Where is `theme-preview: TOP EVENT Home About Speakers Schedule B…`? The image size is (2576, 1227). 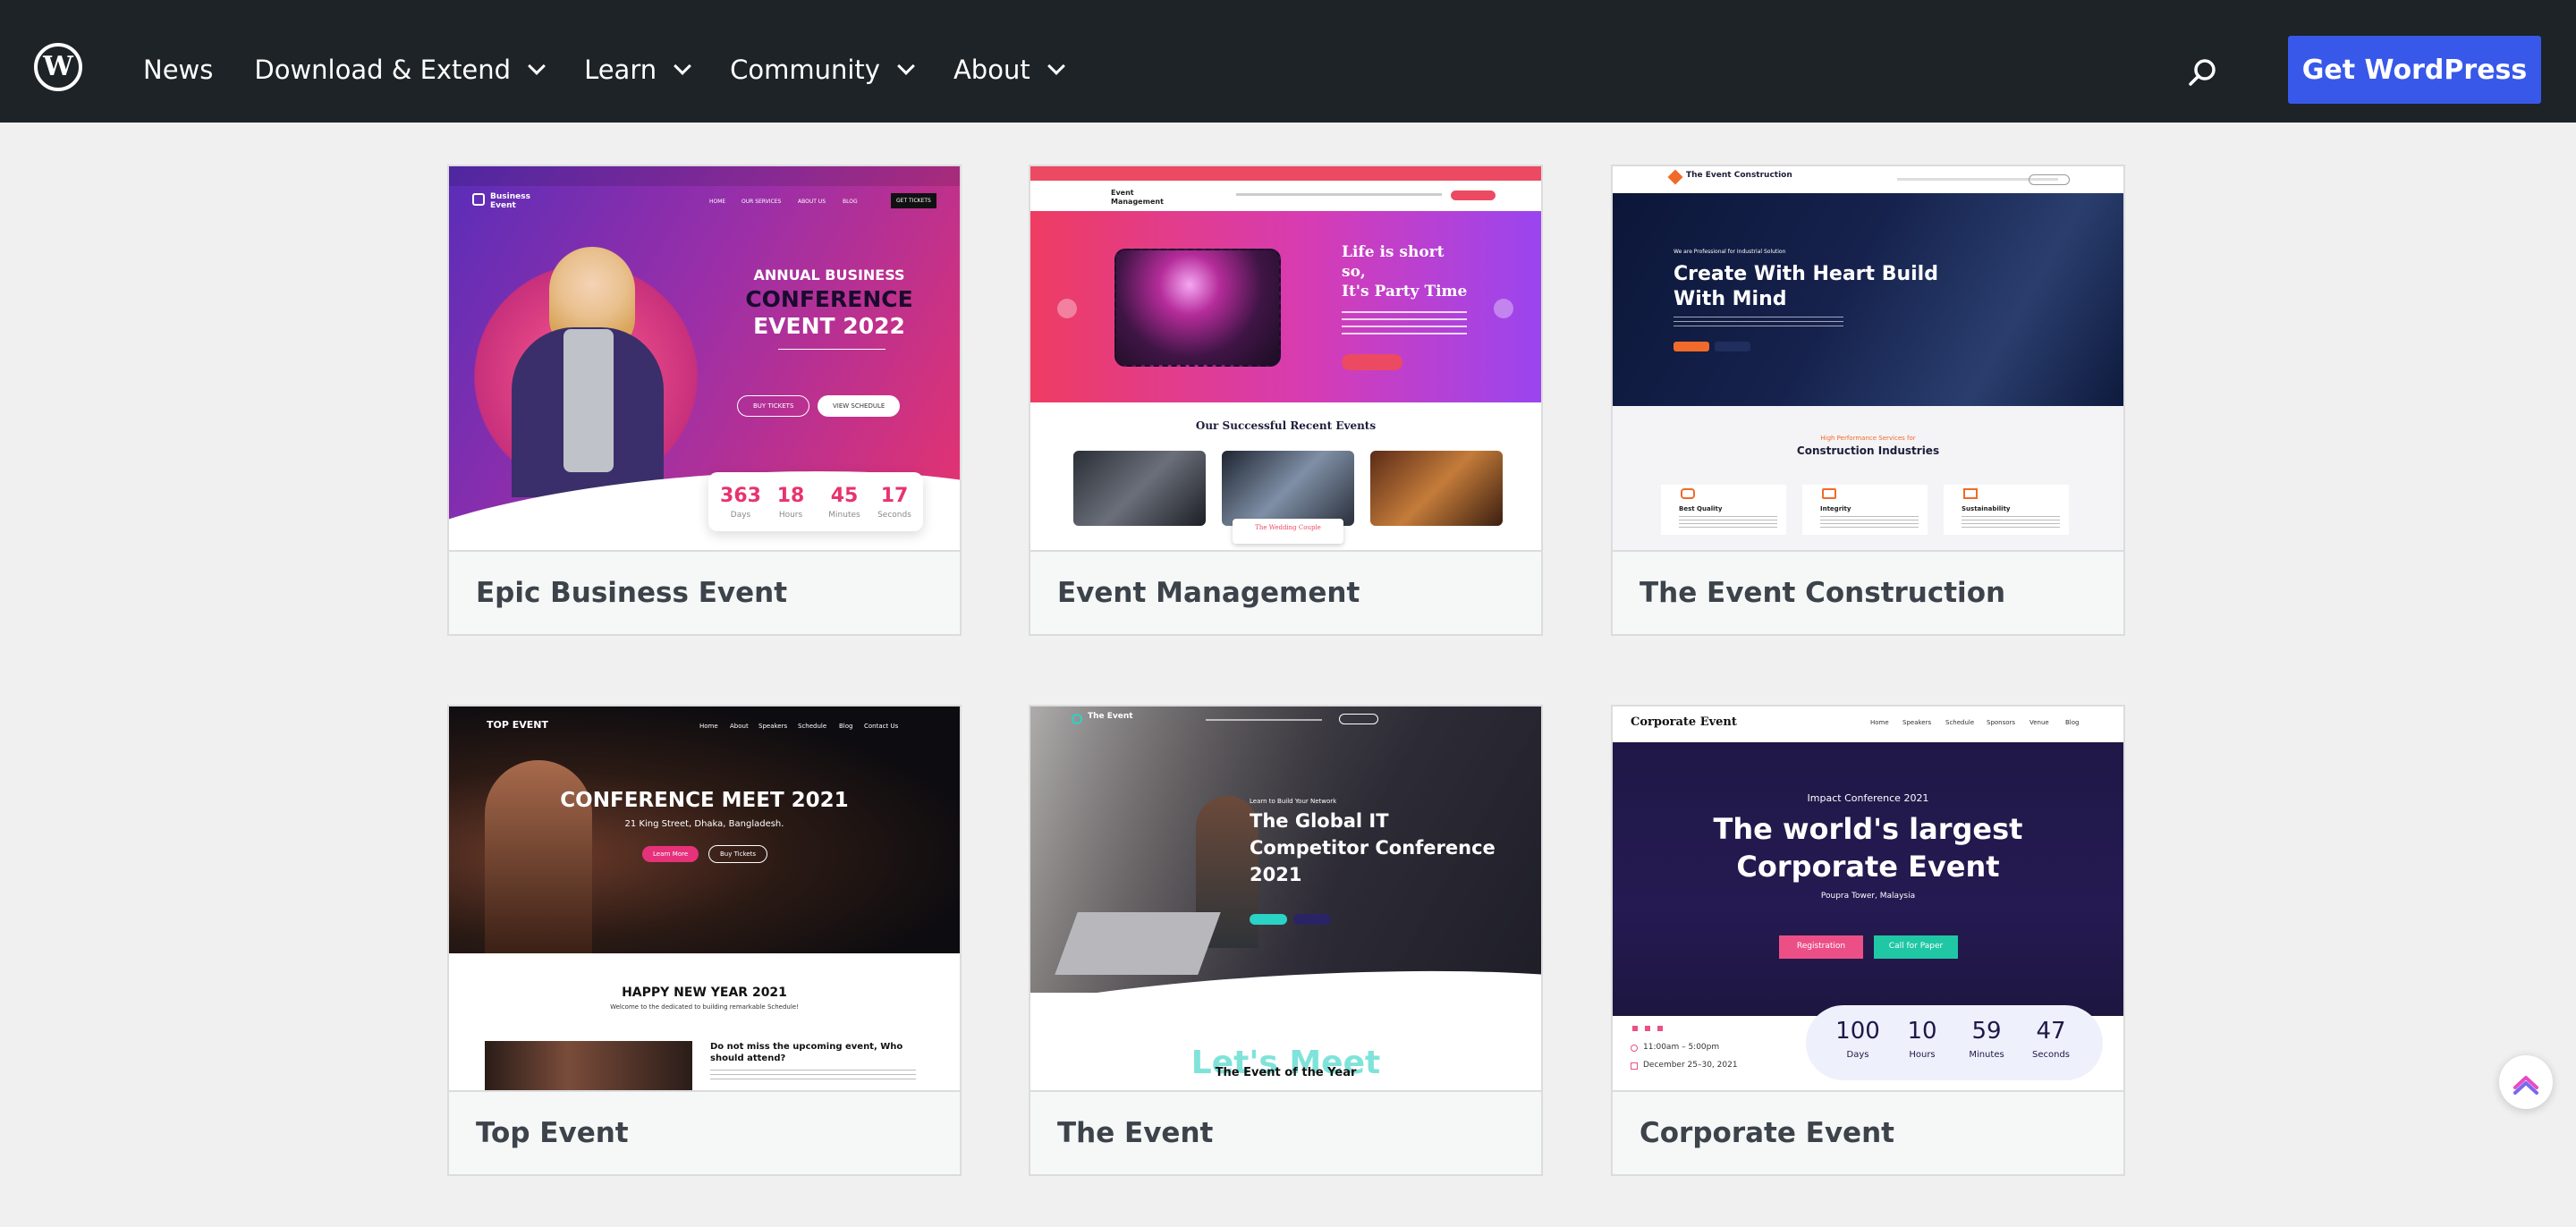 theme-preview: TOP EVENT Home About Speakers Schedule B… is located at coordinates (704, 898).